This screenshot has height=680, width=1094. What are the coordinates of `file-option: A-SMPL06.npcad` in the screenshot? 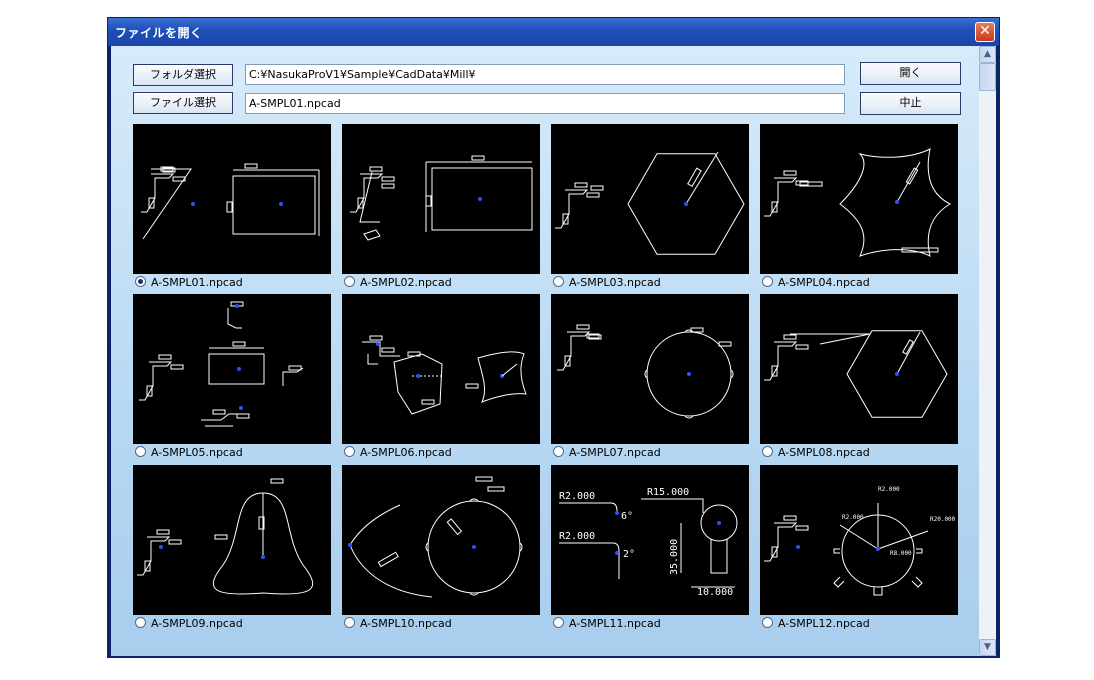 It's located at (398, 453).